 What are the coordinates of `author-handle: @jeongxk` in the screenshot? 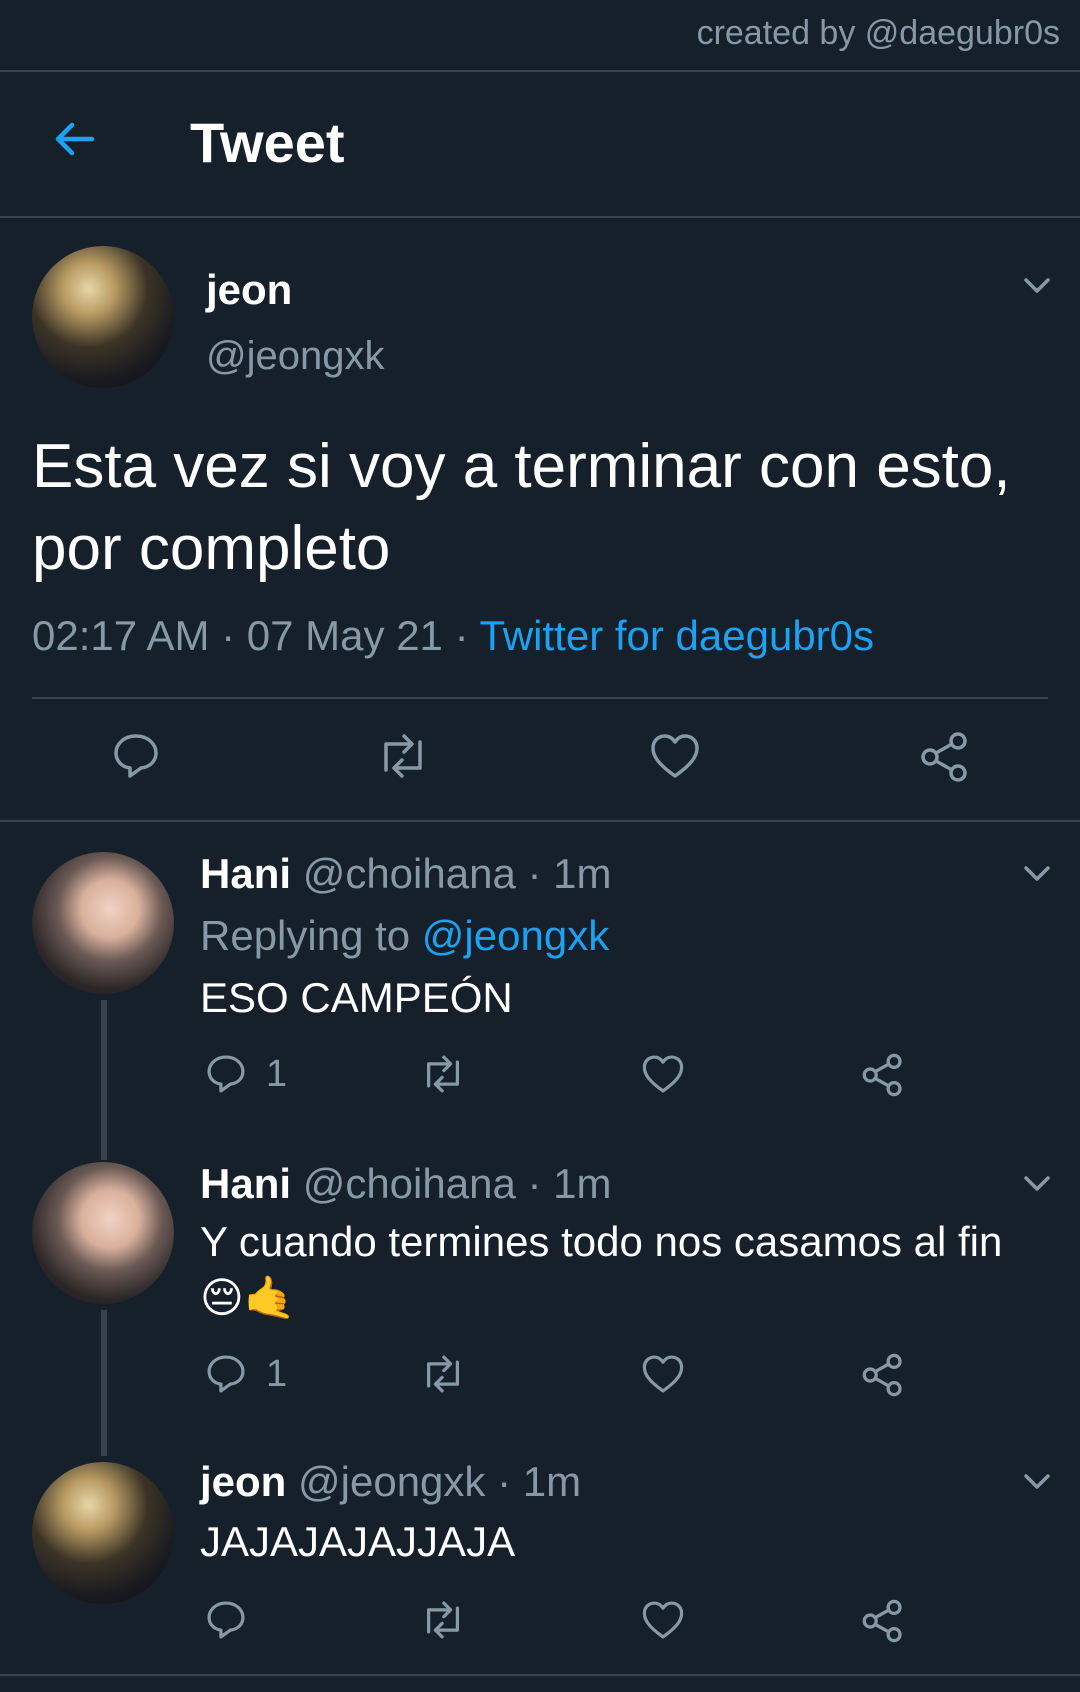 It's located at (295, 356).